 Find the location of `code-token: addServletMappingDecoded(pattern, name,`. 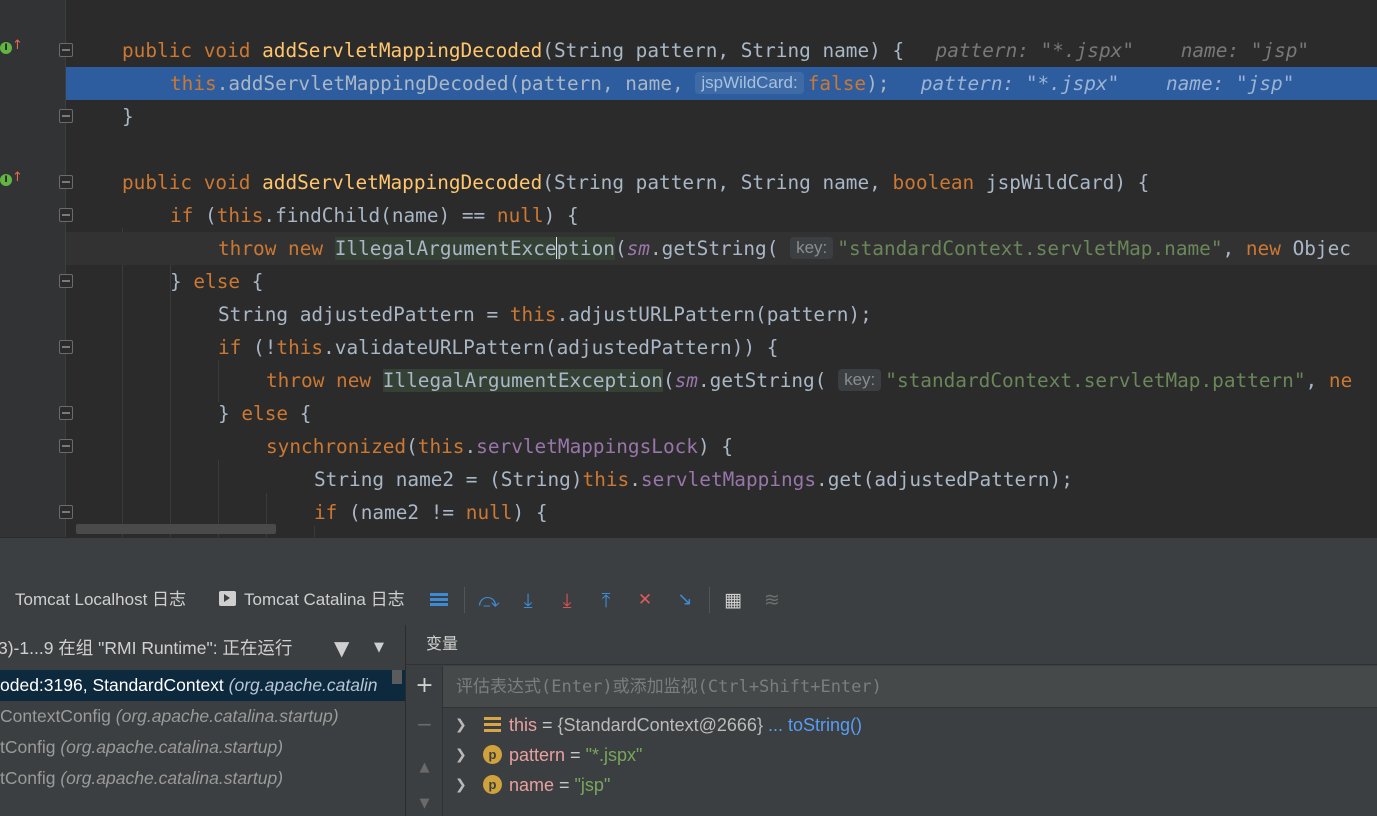

code-token: addServletMappingDecoded(pattern, name, is located at coordinates (462, 83).